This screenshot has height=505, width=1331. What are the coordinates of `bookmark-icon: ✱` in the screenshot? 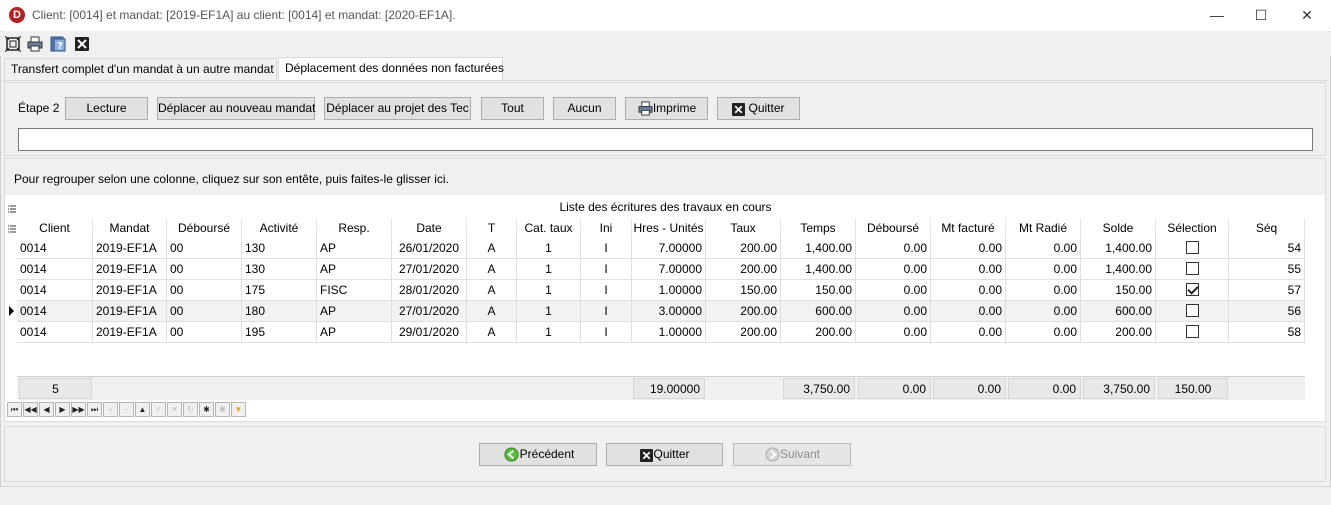 It's located at (206, 409).